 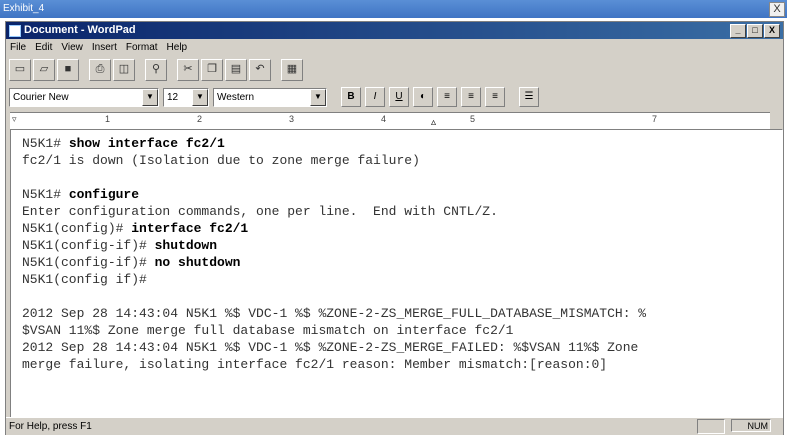 I want to click on minimize-button: _, so click(x=738, y=31).